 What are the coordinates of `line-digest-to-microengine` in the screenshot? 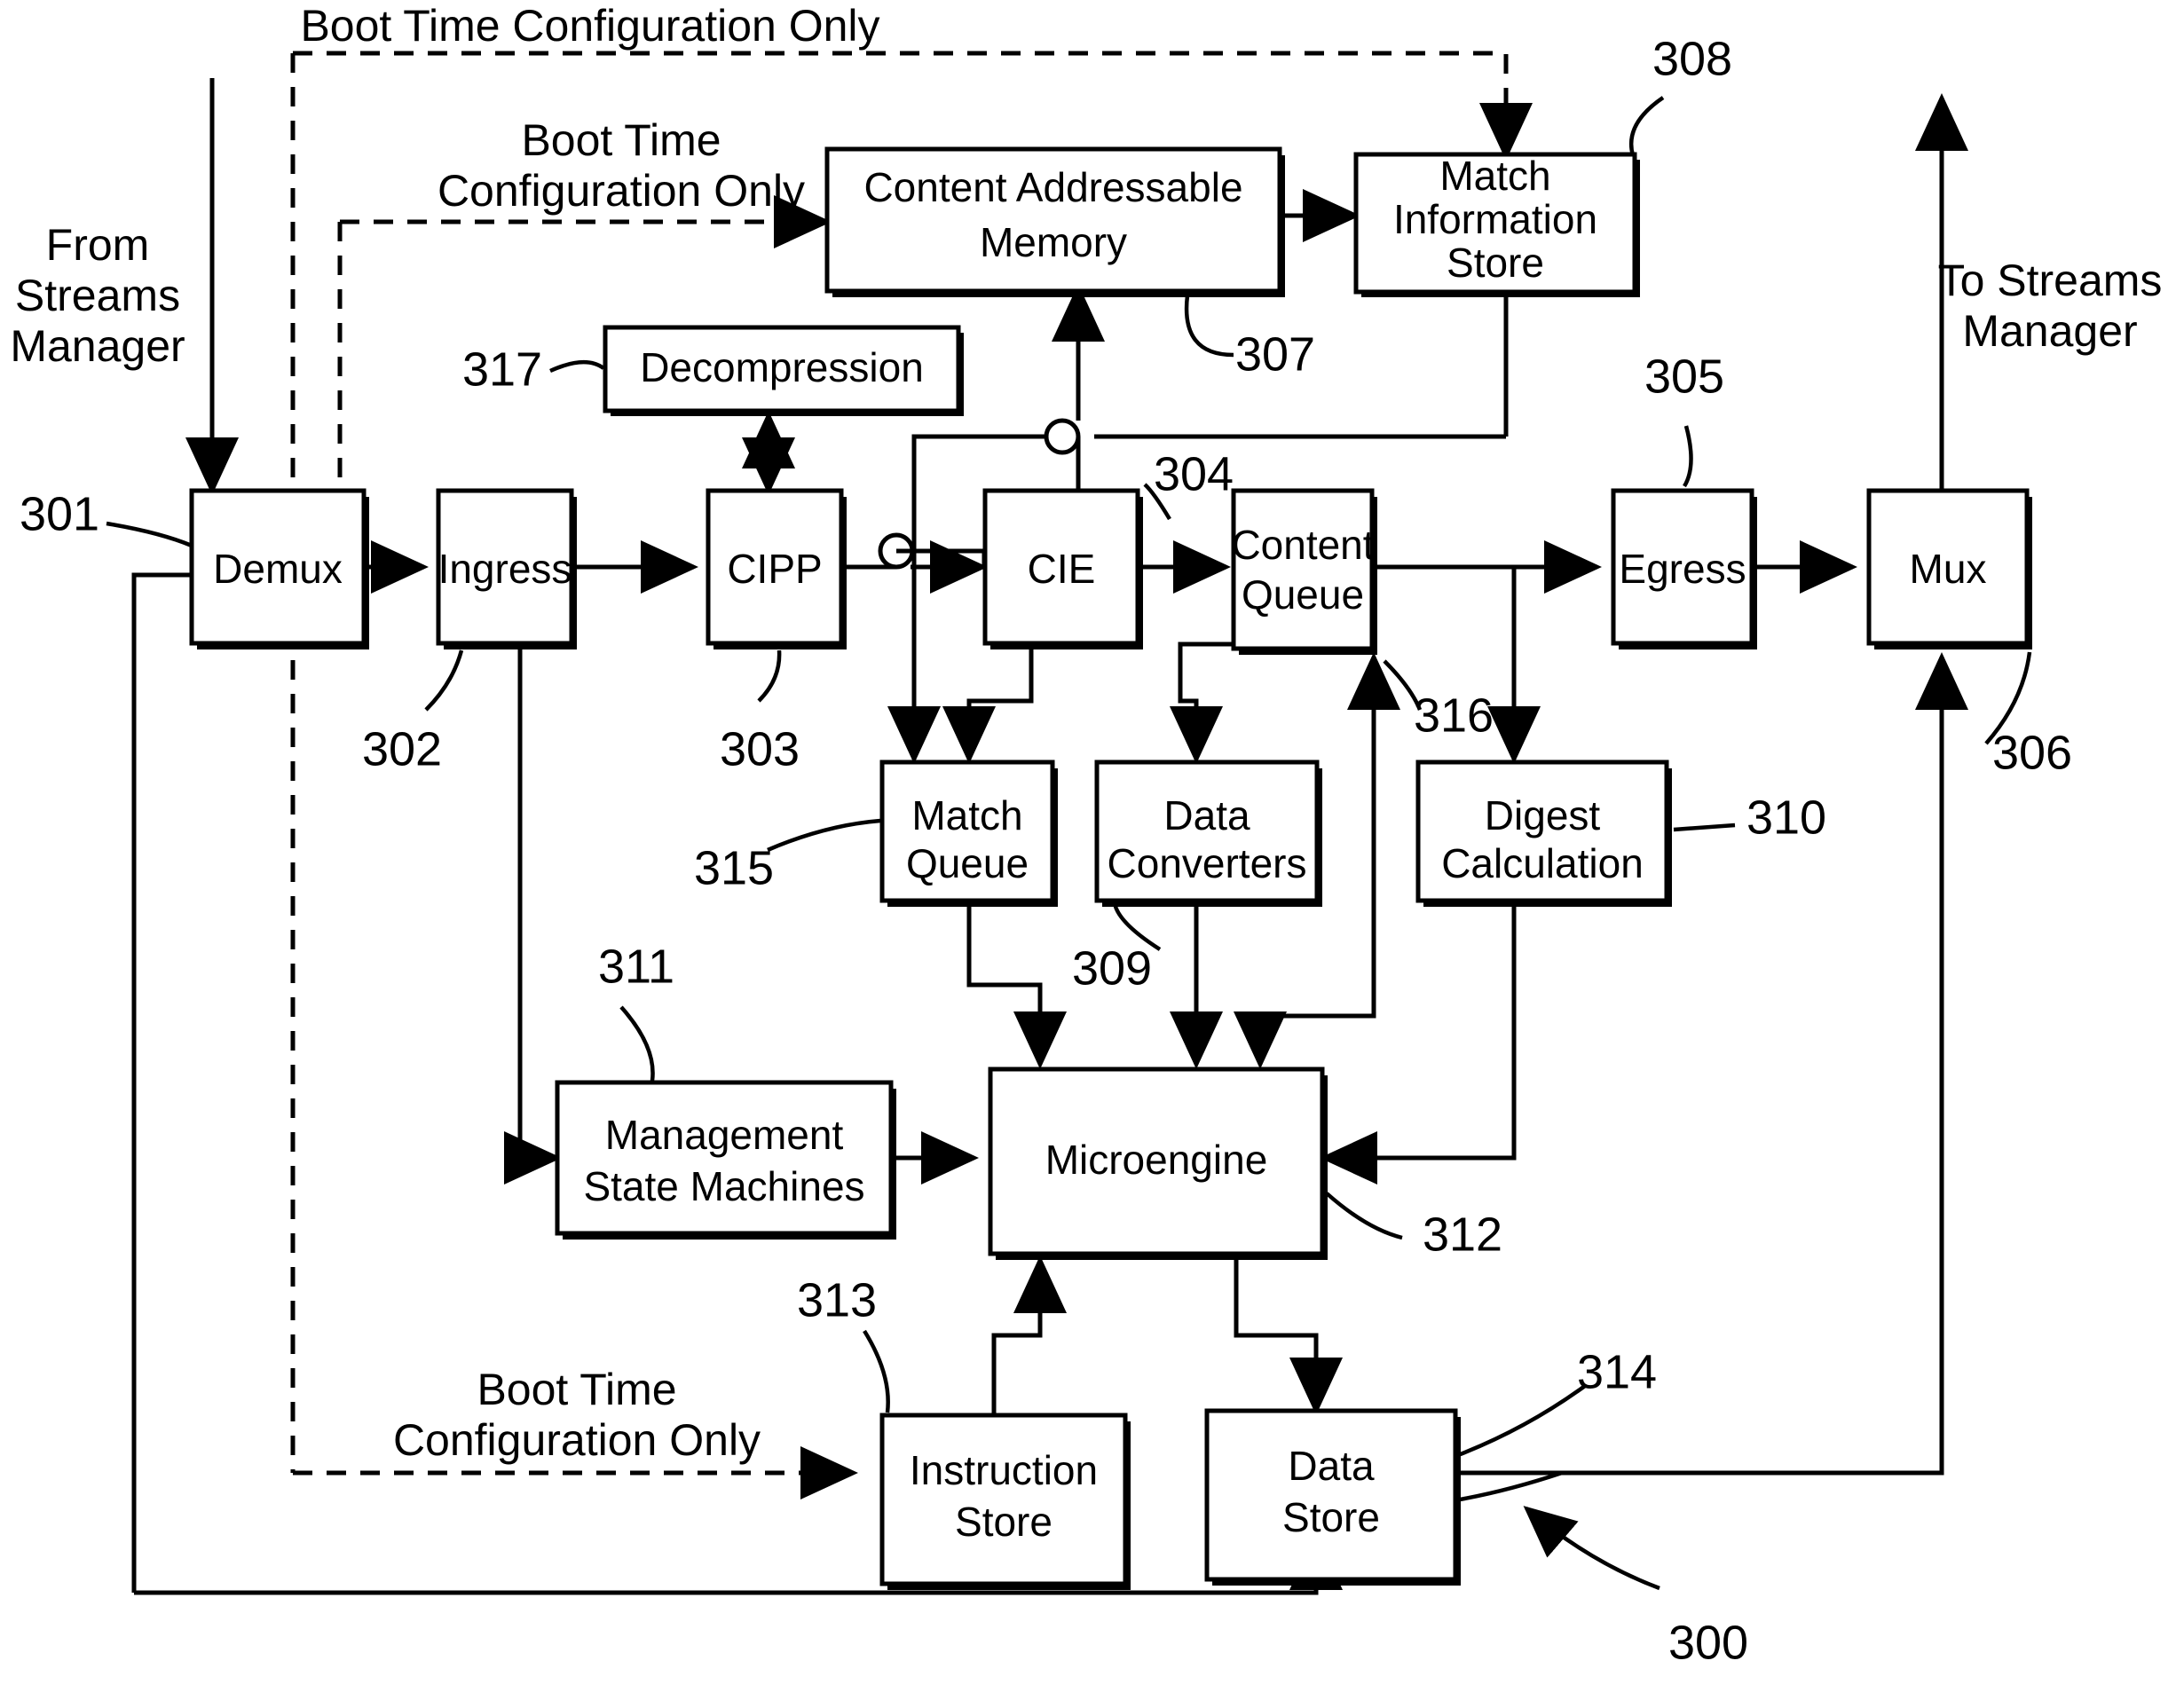 It's located at (1419, 1043).